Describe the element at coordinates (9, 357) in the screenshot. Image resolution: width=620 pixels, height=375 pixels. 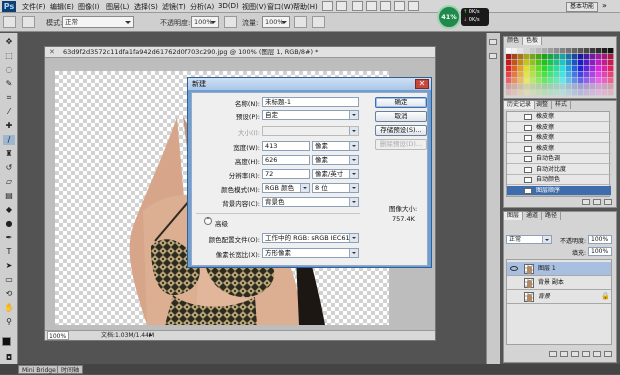
I see `quick-mask-icon: ◘` at that location.